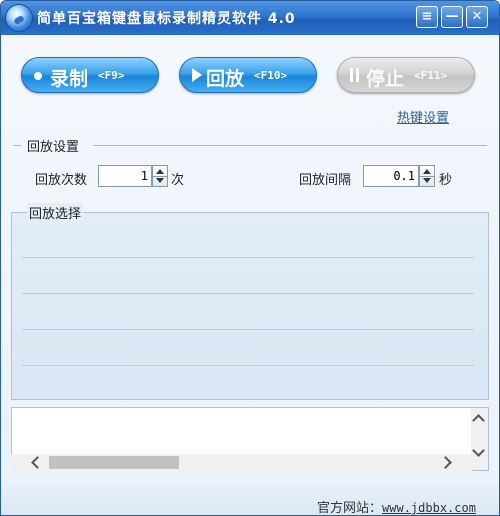 The image size is (500, 516). Describe the element at coordinates (69, 79) in the screenshot. I see `record-label: 录制` at that location.